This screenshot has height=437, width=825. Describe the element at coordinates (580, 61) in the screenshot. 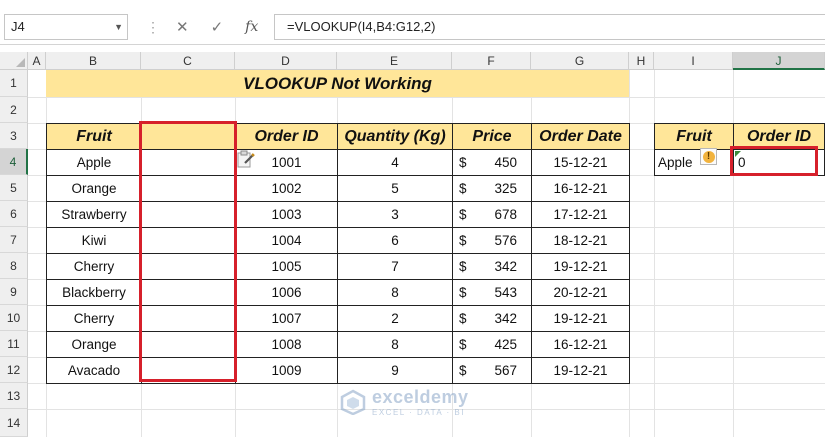

I see `column-header-g: G` at that location.